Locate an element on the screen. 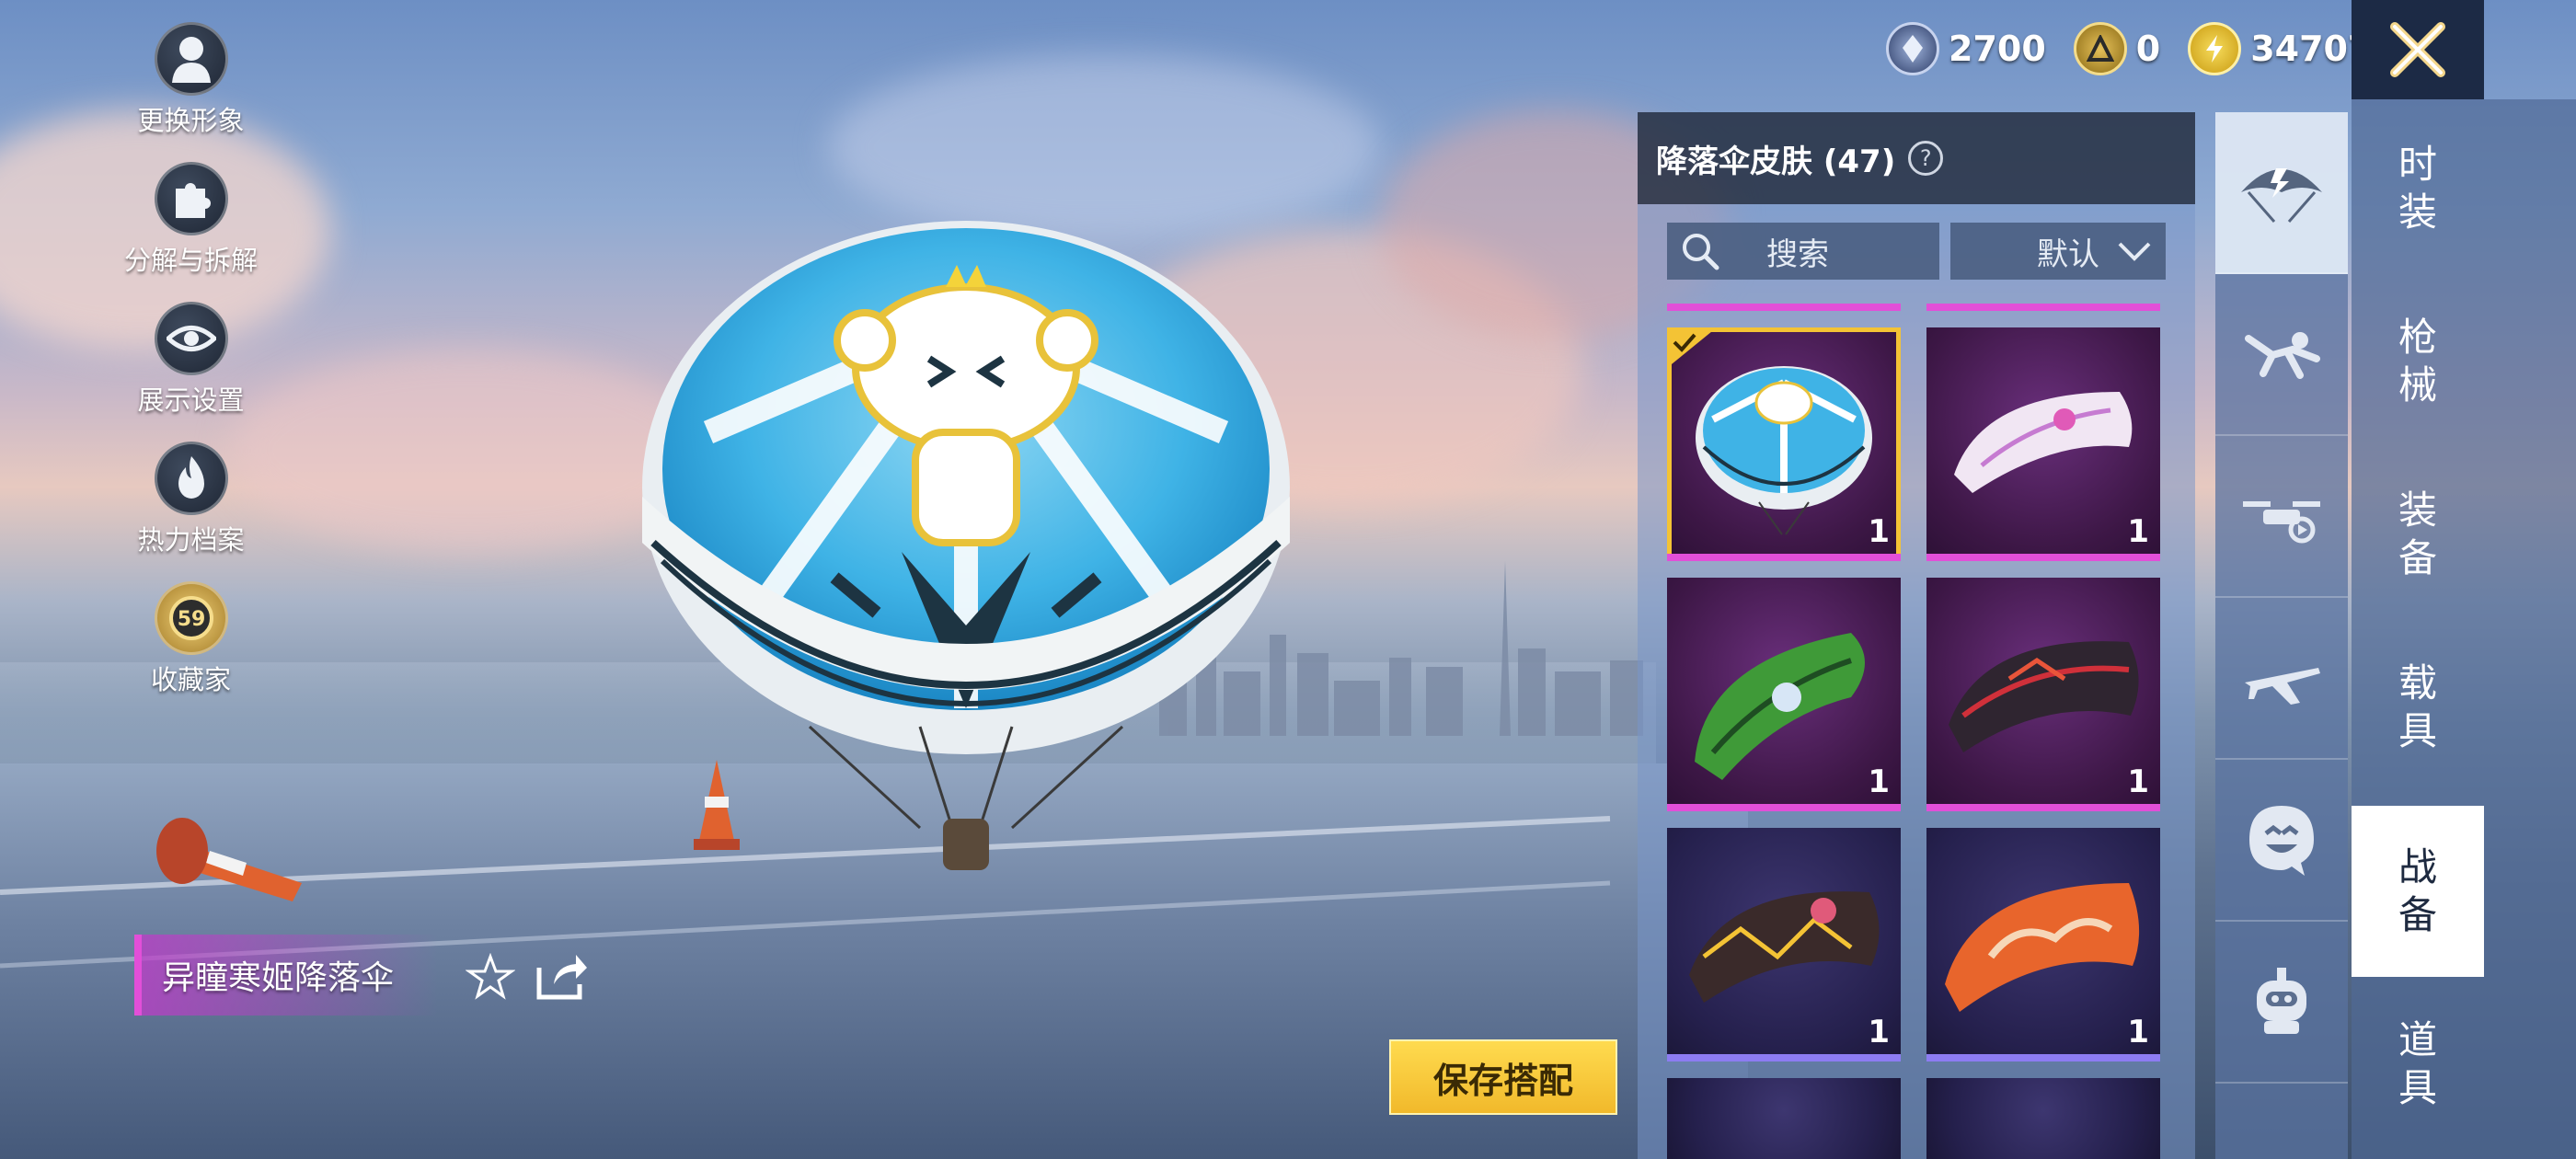 This screenshot has width=2576, height=1159. save-outfit-button: 保存搭配 is located at coordinates (1503, 1077).